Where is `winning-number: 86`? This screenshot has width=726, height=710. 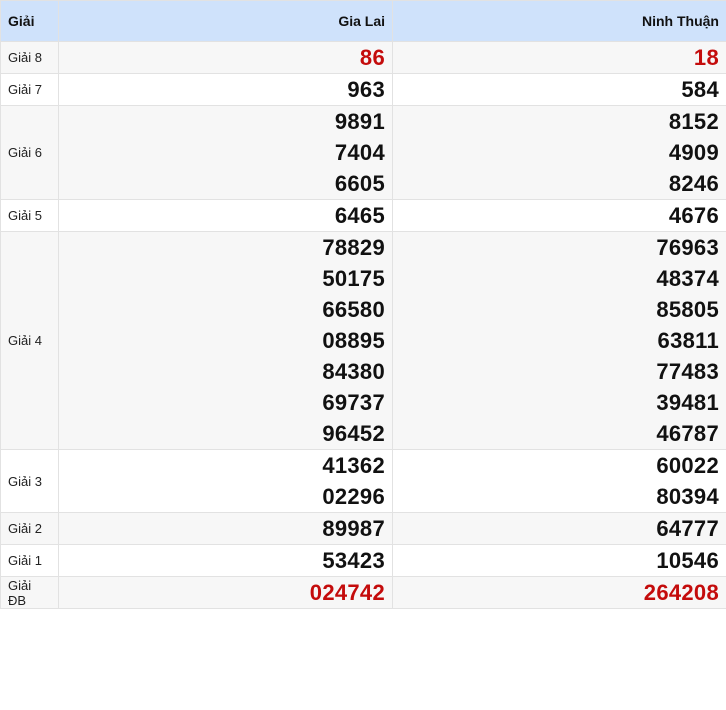 winning-number: 86 is located at coordinates (372, 57).